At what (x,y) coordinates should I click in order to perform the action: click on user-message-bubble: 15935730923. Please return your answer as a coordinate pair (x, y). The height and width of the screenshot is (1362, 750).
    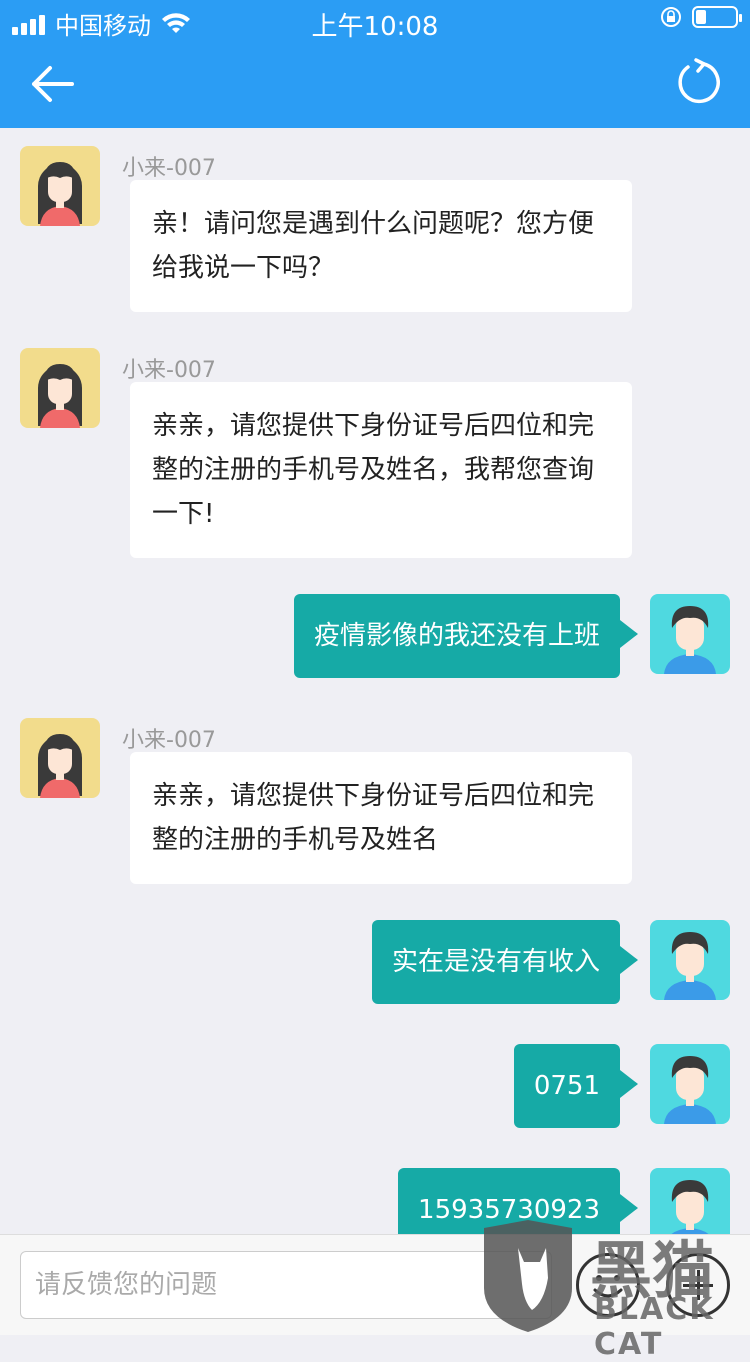
    Looking at the image, I should click on (518, 1201).